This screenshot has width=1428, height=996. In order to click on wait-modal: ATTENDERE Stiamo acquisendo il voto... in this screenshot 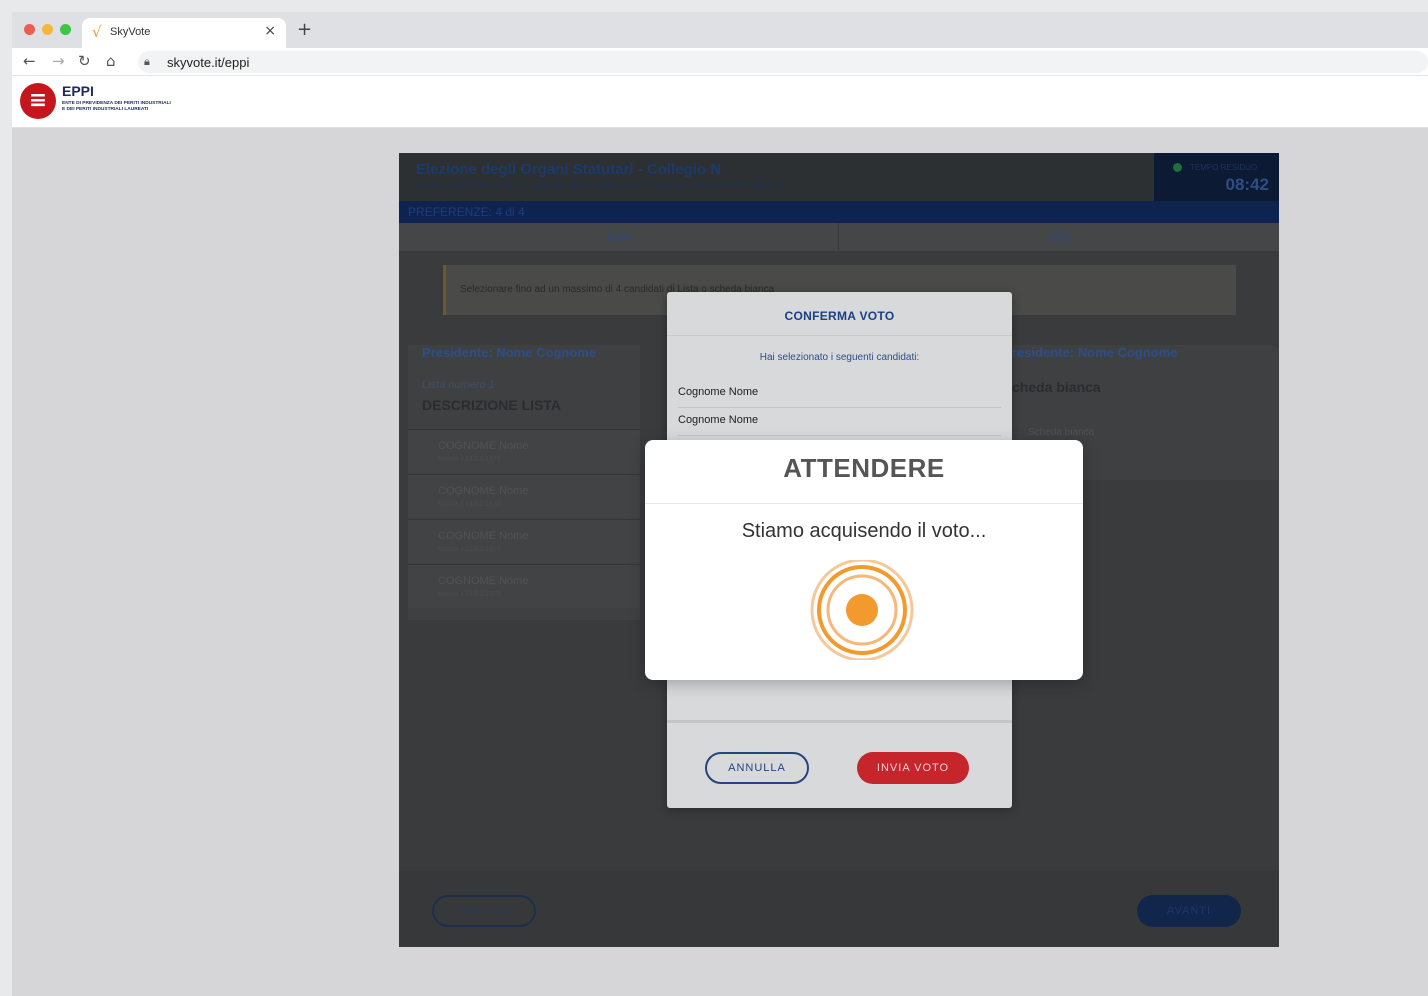, I will do `click(864, 560)`.